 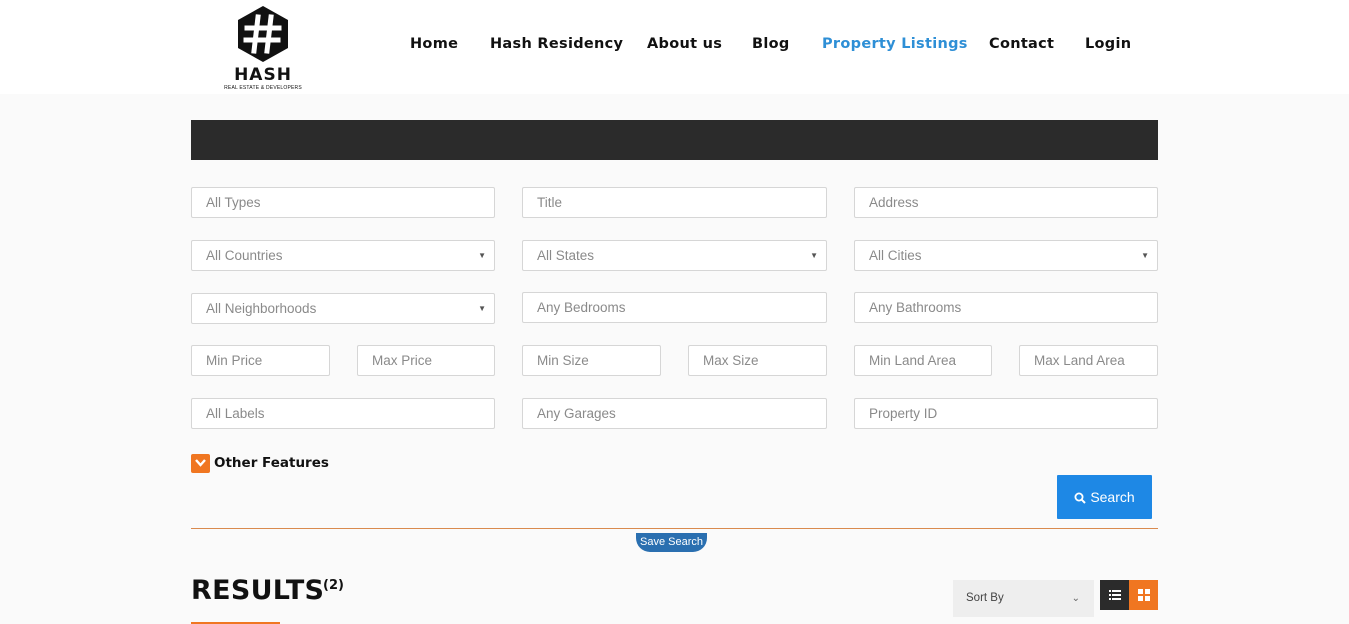 What do you see at coordinates (1006, 413) in the screenshot?
I see `property-id-input: Property ID` at bounding box center [1006, 413].